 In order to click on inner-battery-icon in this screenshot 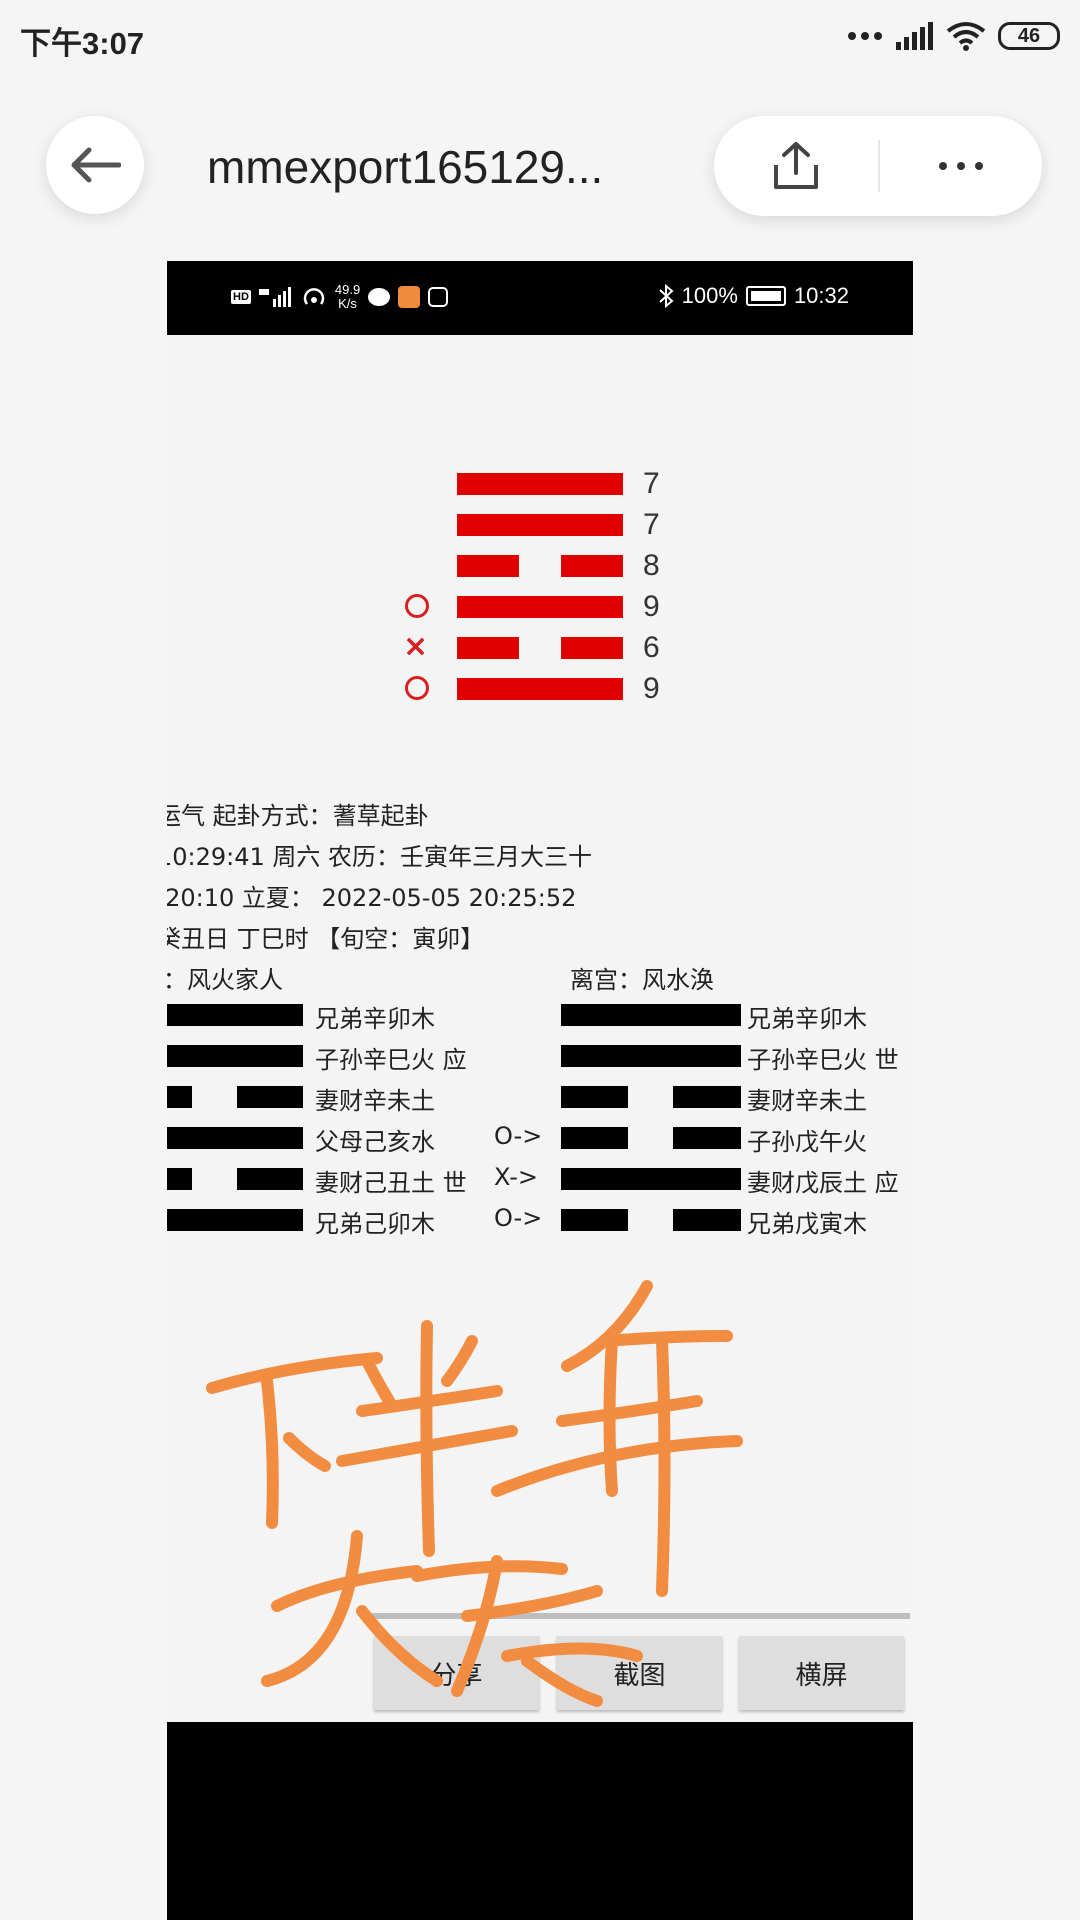, I will do `click(765, 296)`.